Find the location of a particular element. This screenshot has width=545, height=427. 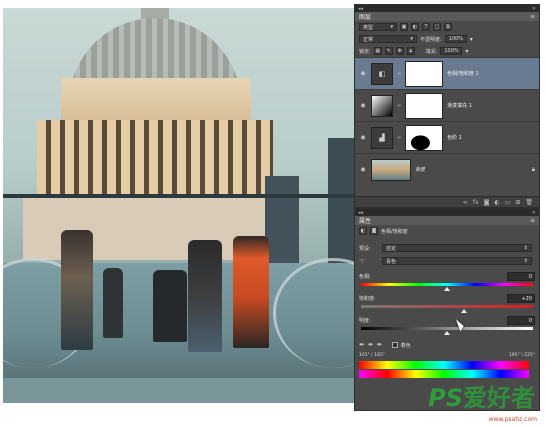

layer-row: ◉ ∞ 渐变填充 1 is located at coordinates (447, 105).